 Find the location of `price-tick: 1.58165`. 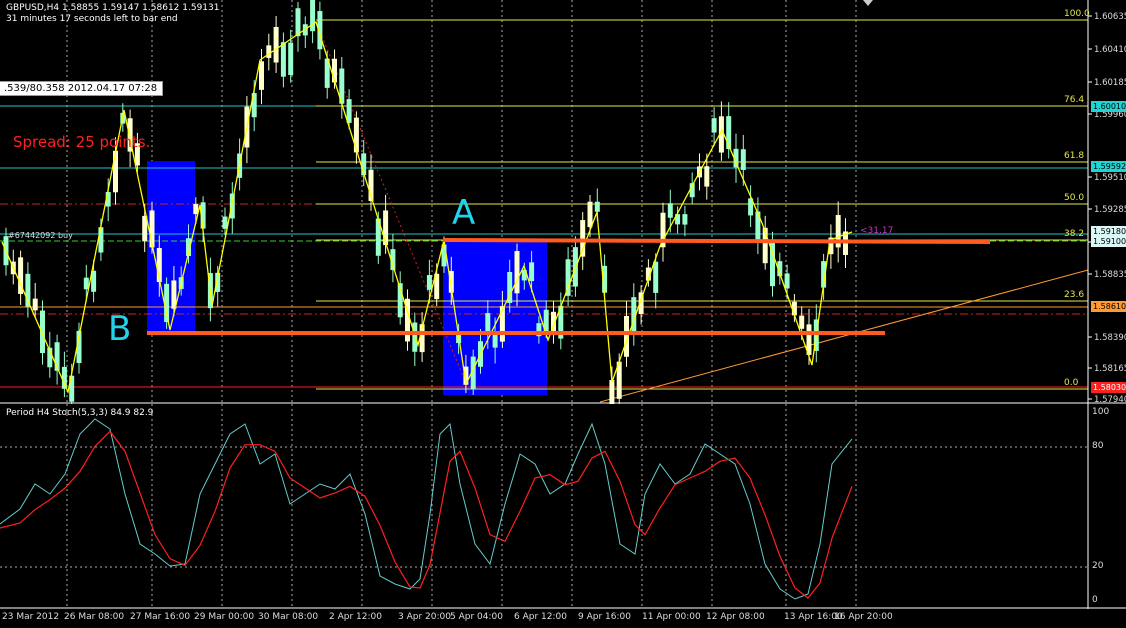

price-tick: 1.58165 is located at coordinates (1110, 369).